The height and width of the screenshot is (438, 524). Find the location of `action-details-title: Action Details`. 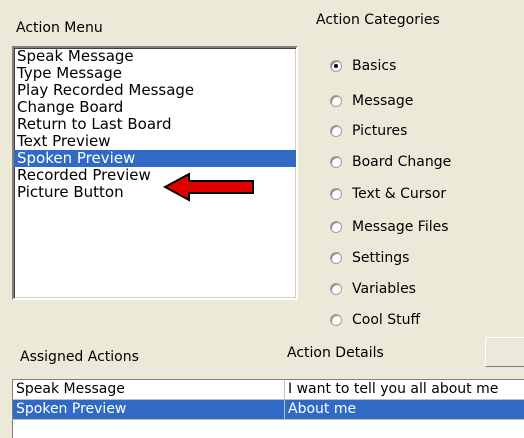

action-details-title: Action Details is located at coordinates (335, 353).